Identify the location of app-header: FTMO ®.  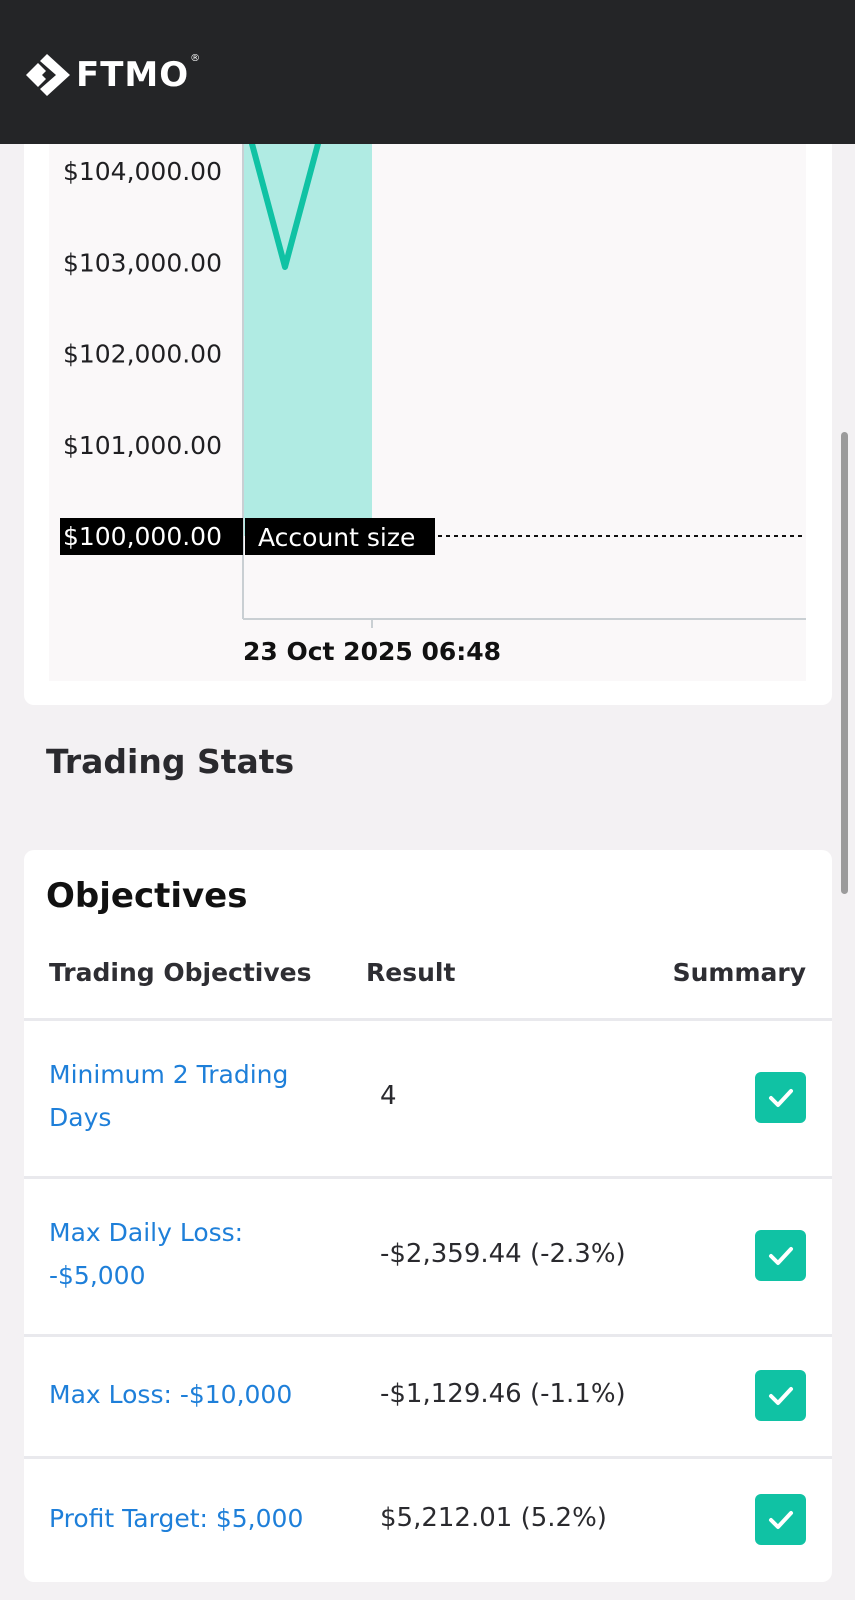
(427, 72).